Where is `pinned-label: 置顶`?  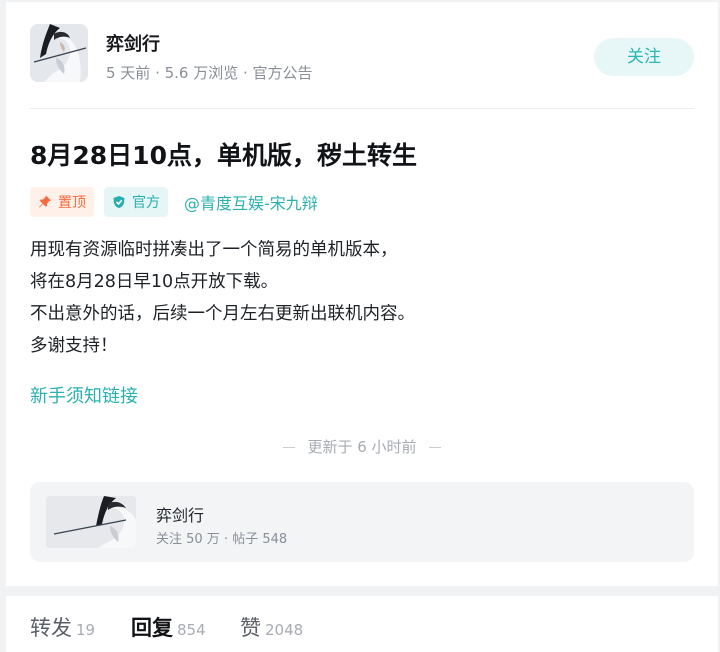
pinned-label: 置顶 is located at coordinates (72, 203).